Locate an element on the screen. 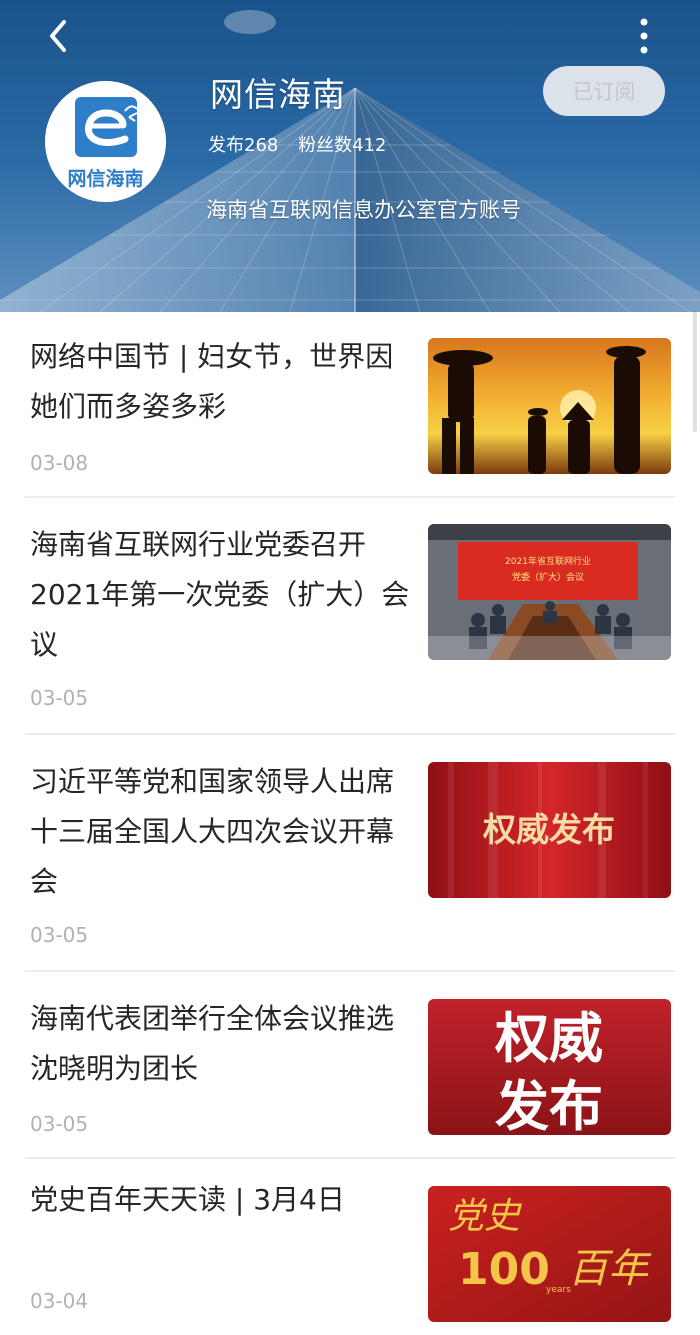  wangxin-hainan-logo: 网信海南 is located at coordinates (105, 141).